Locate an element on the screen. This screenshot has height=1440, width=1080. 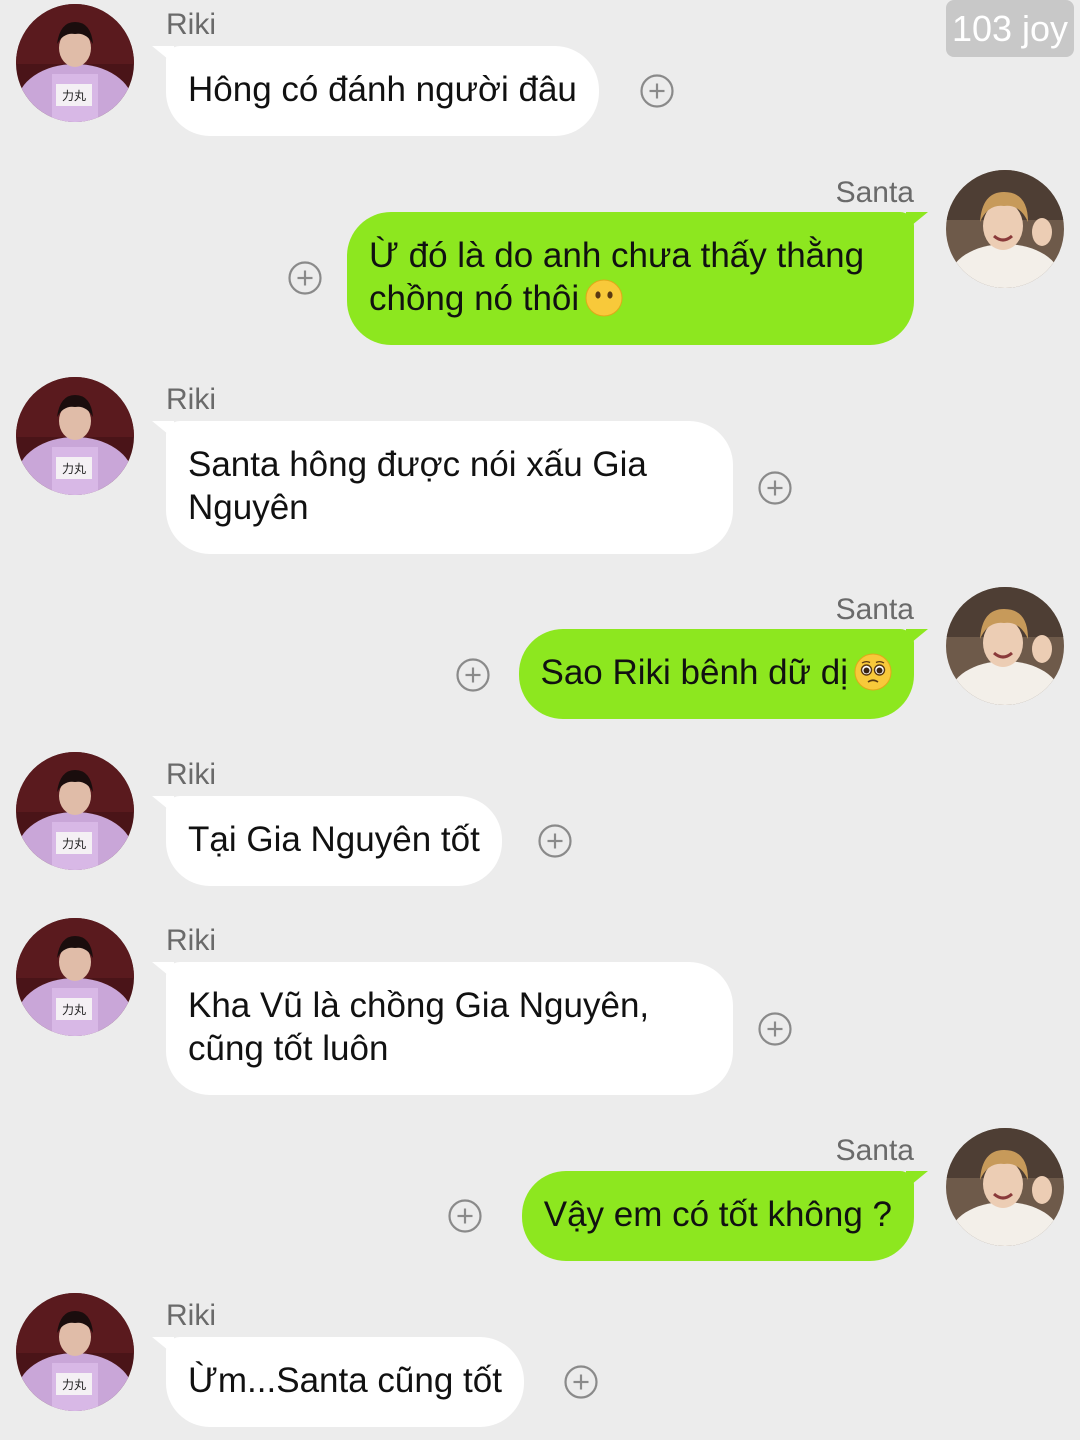
pleading-face-emoji is located at coordinates (873, 672).